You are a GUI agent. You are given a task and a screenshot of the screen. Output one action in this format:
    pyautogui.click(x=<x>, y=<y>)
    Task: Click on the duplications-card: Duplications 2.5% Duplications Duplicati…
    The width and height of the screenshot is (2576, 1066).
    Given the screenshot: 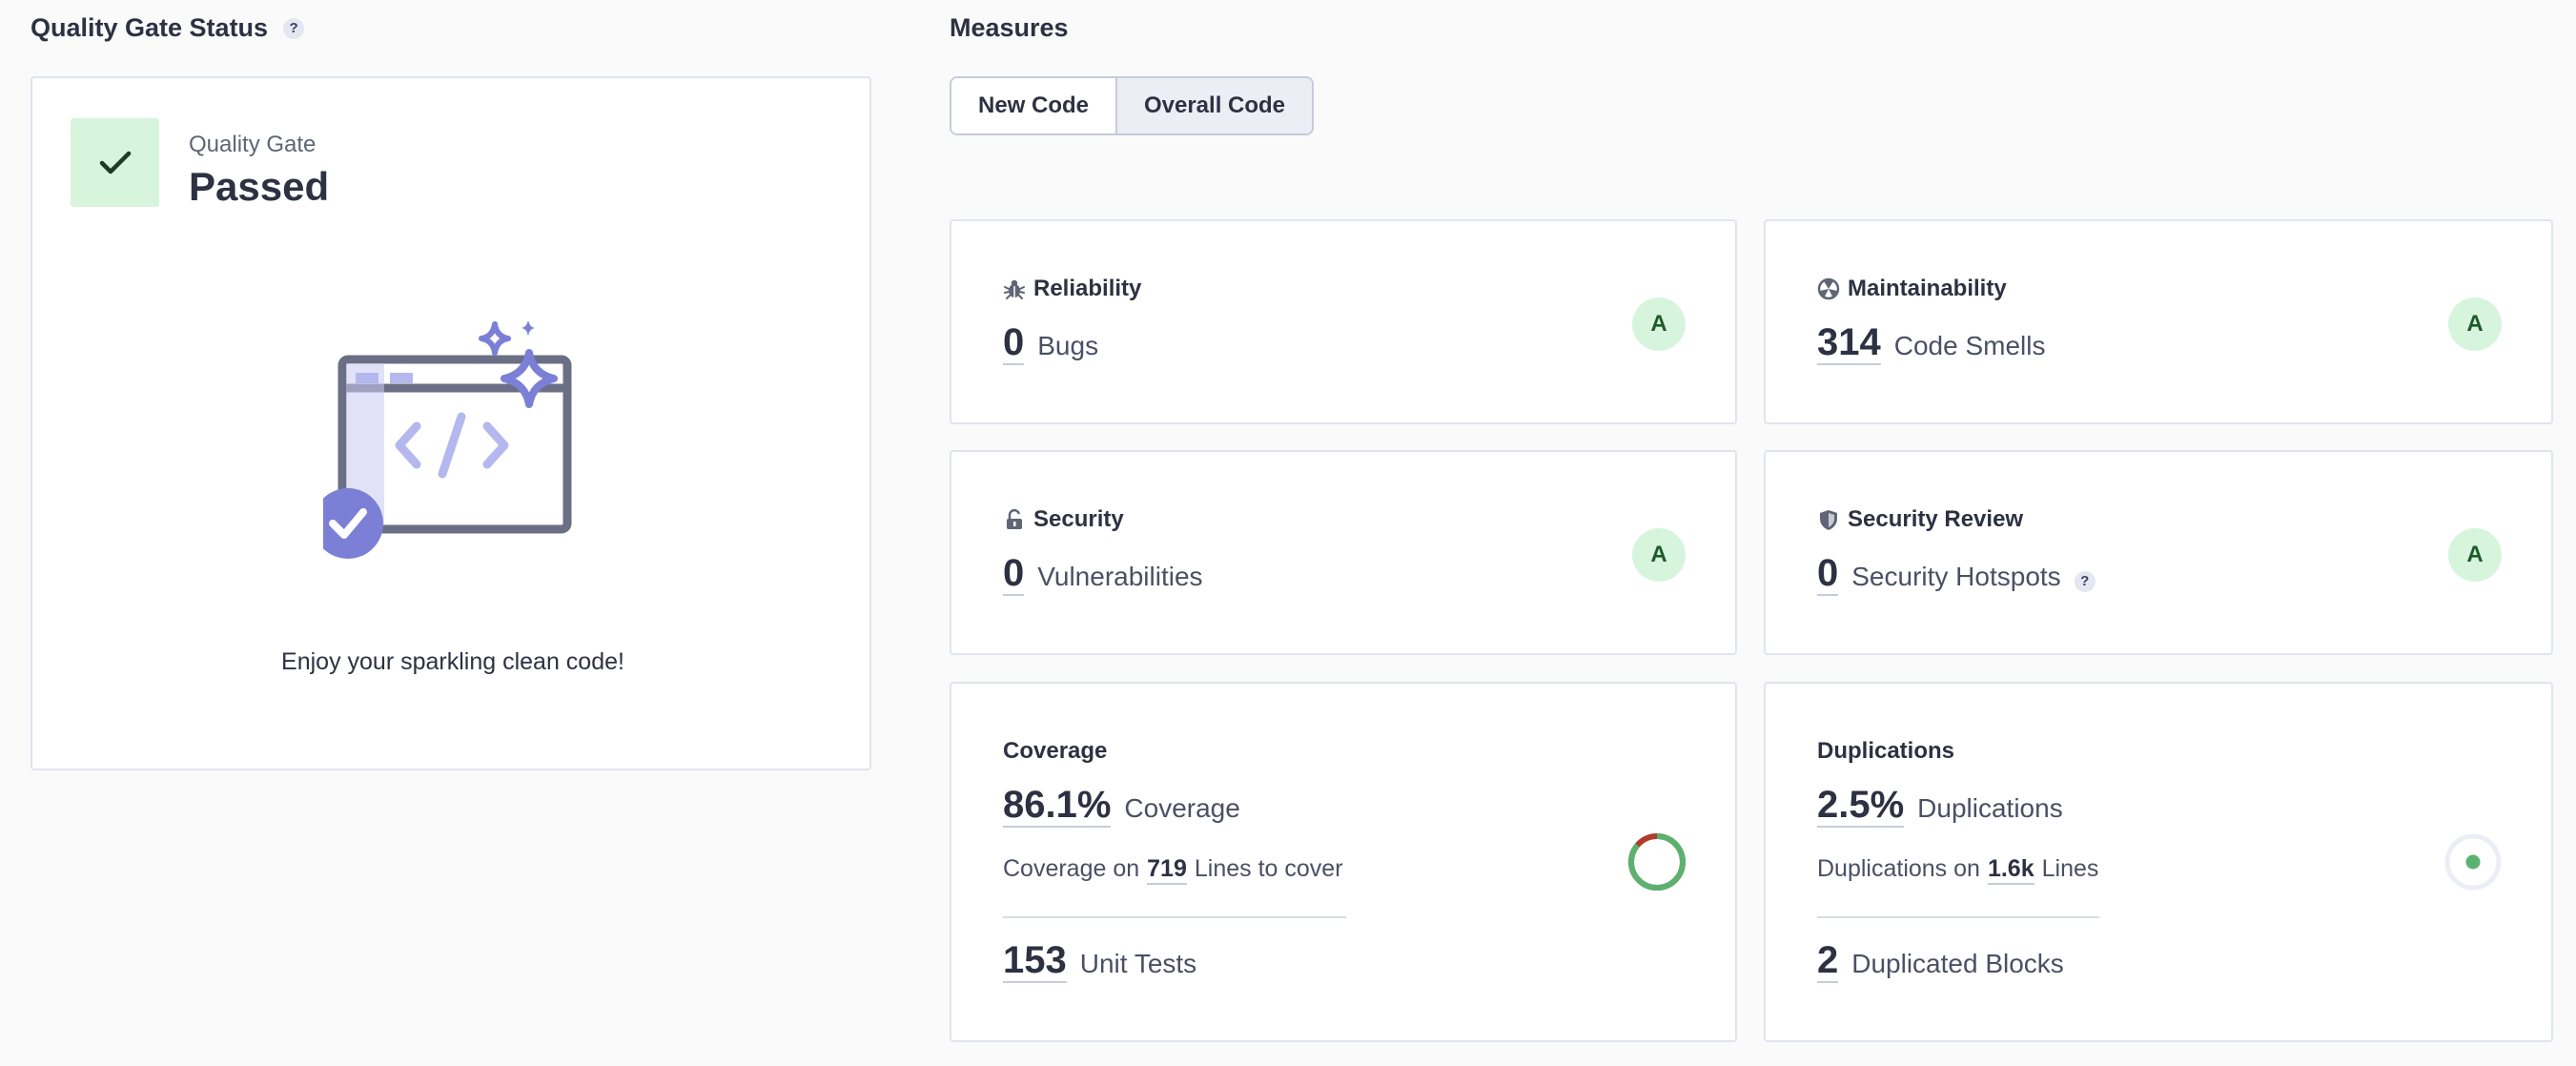 What is the action you would take?
    pyautogui.click(x=2159, y=862)
    